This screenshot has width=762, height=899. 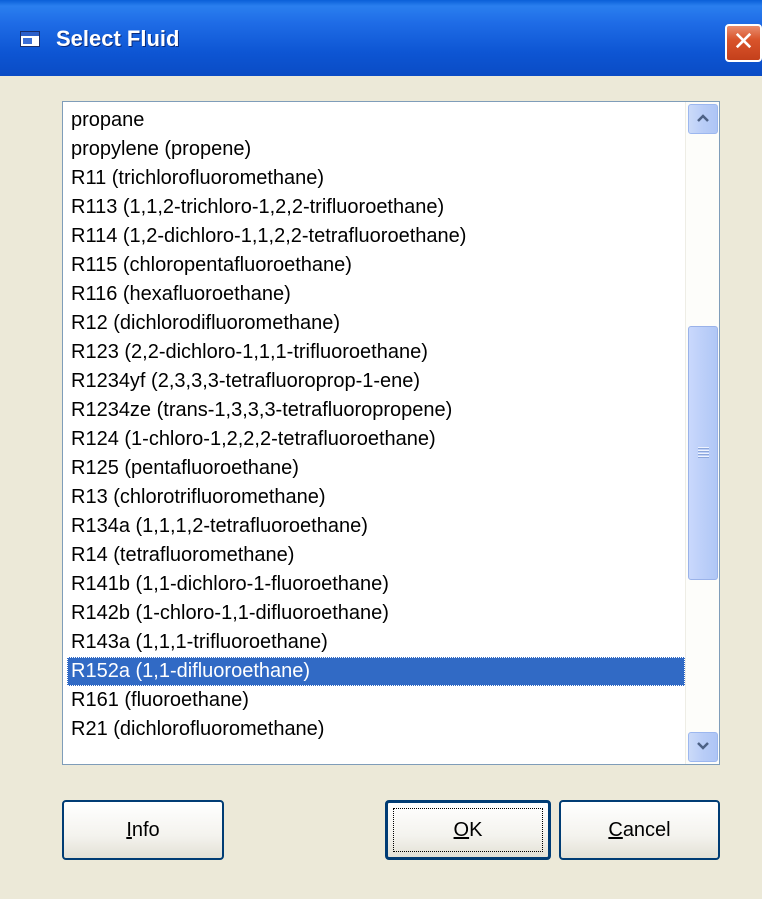 What do you see at coordinates (381, 38) in the screenshot?
I see `title-bar: Select Fluid ✕` at bounding box center [381, 38].